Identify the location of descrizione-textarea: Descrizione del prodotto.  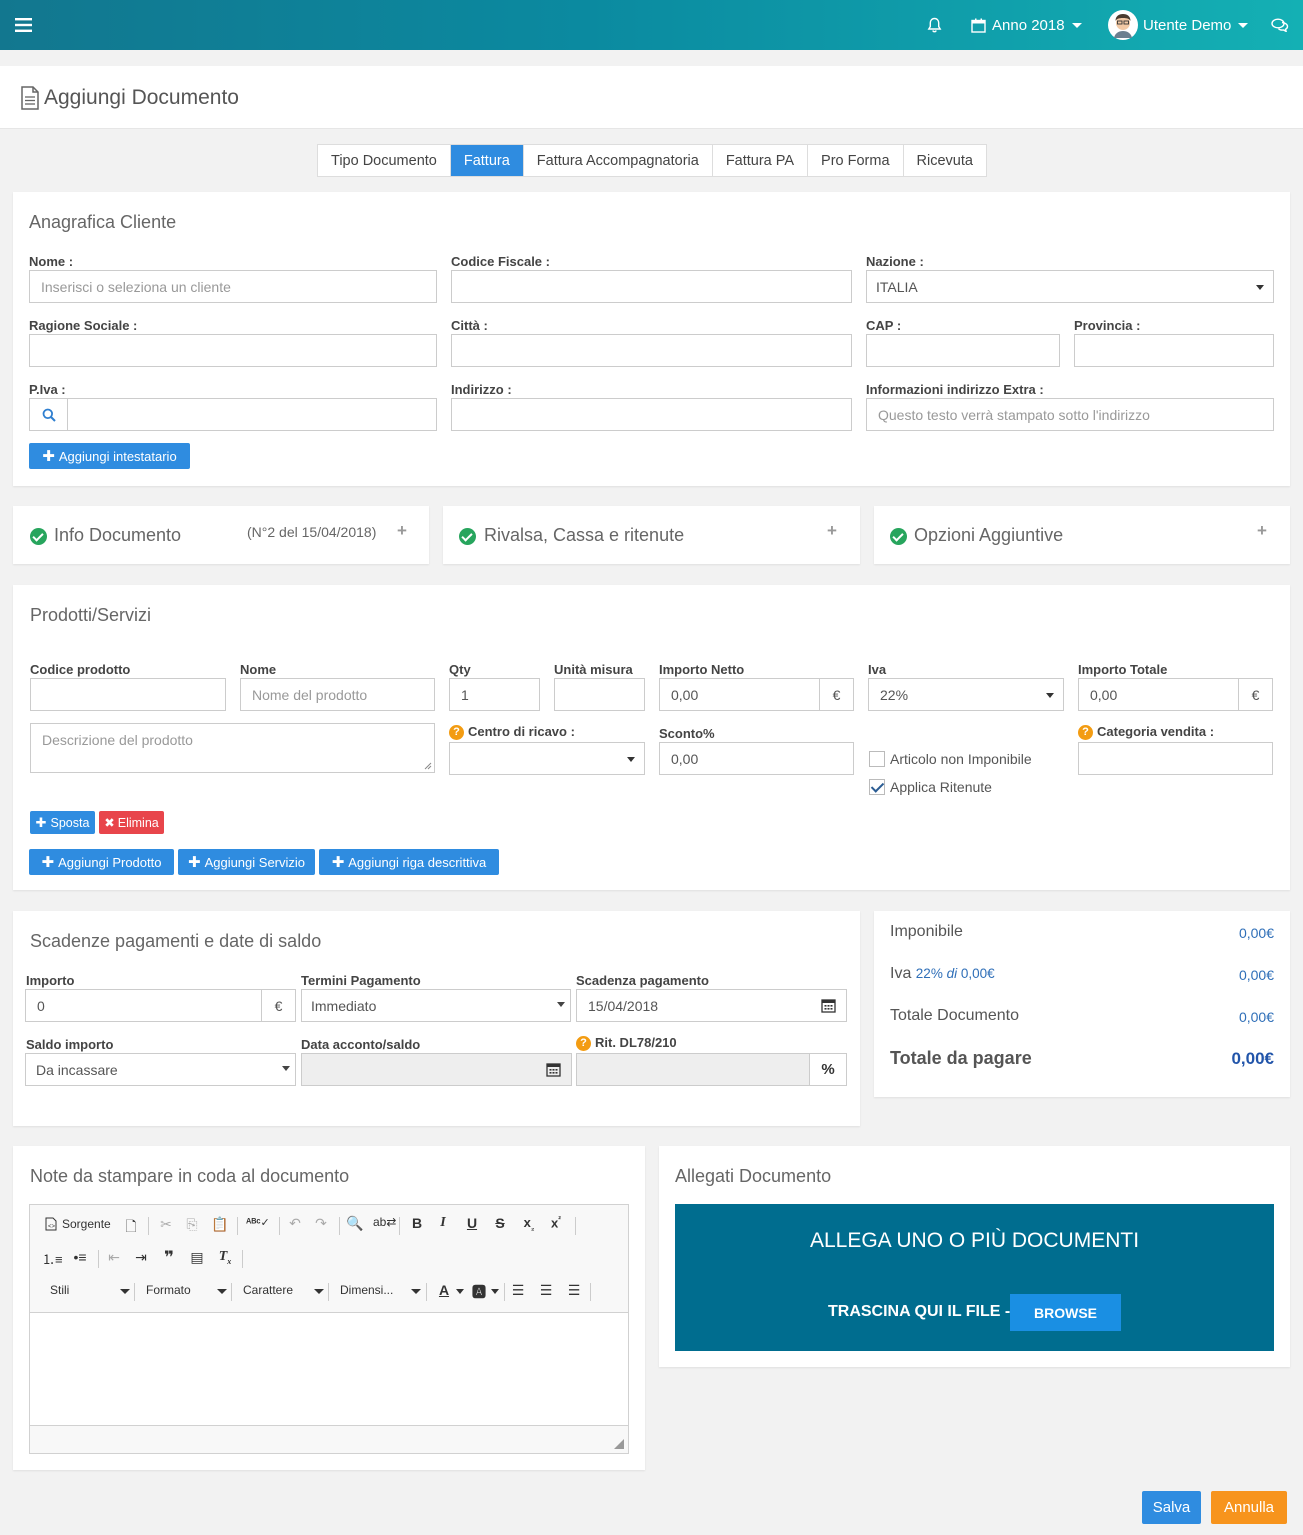
(232, 748).